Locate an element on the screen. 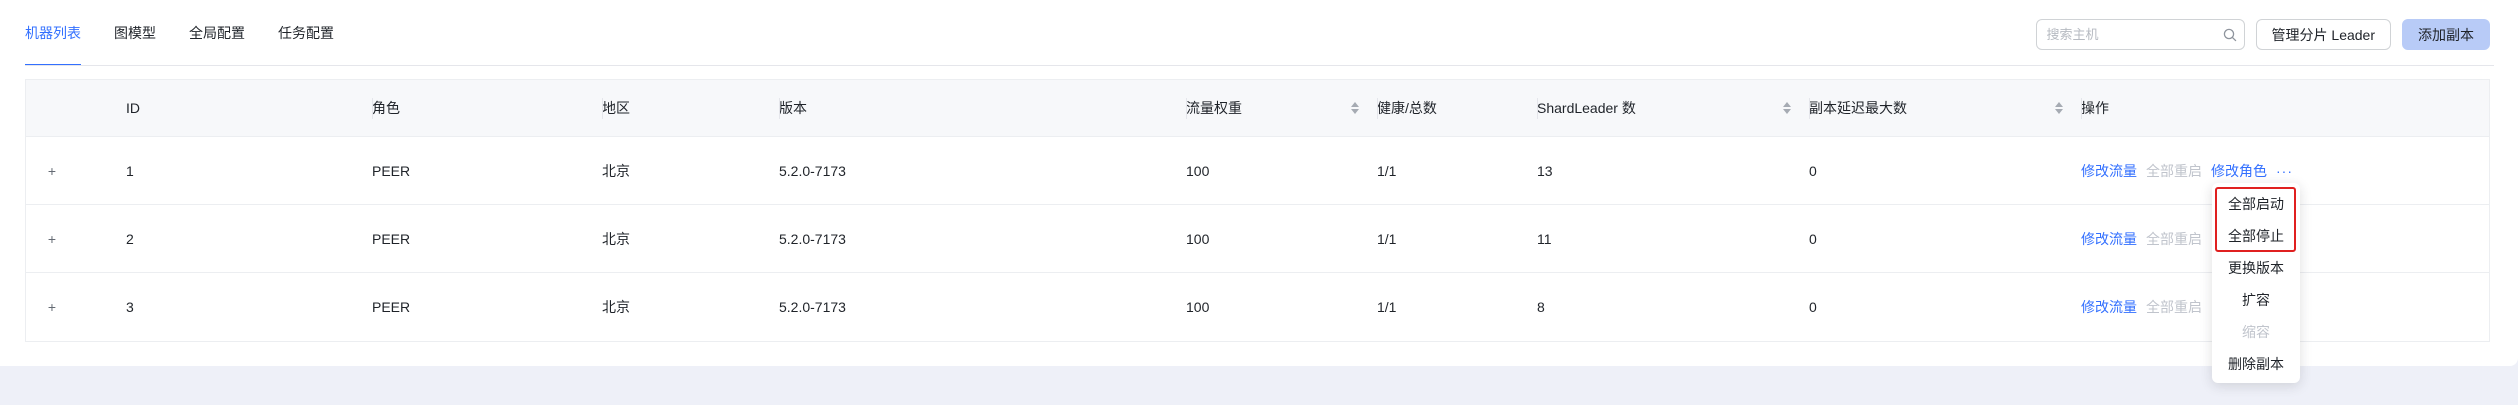 This screenshot has width=2518, height=405. cell-id: 2 is located at coordinates (130, 238).